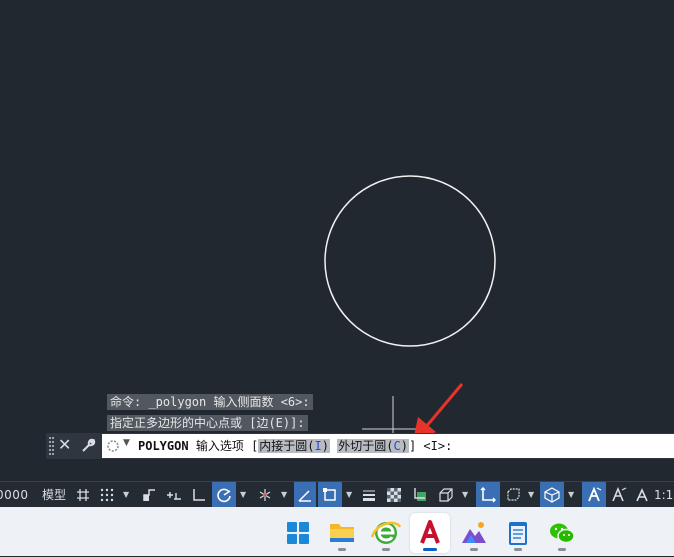 The width and height of the screenshot is (674, 557). I want to click on browser-icon, so click(386, 533).